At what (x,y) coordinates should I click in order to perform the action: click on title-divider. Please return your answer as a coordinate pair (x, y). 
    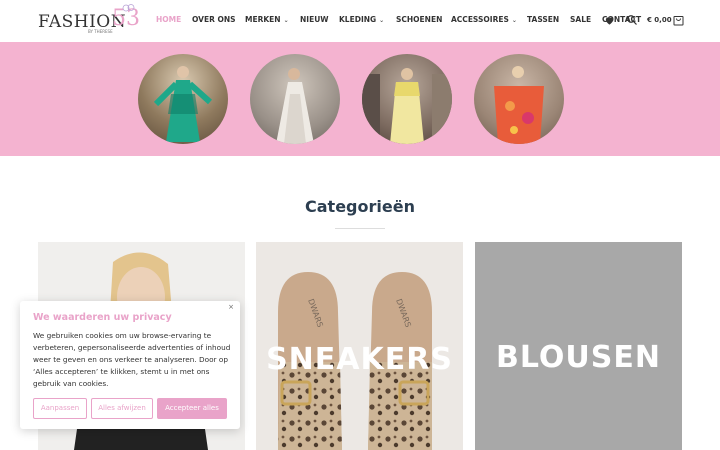
    Looking at the image, I should click on (360, 228).